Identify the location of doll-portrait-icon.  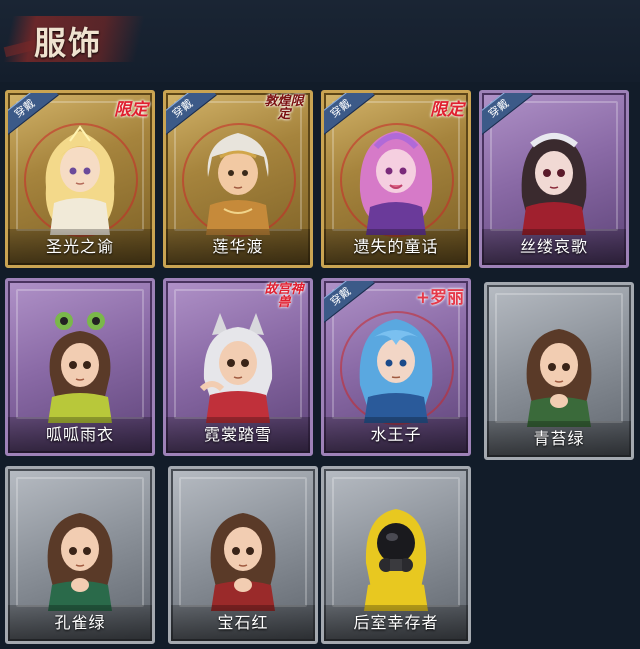
(554, 184).